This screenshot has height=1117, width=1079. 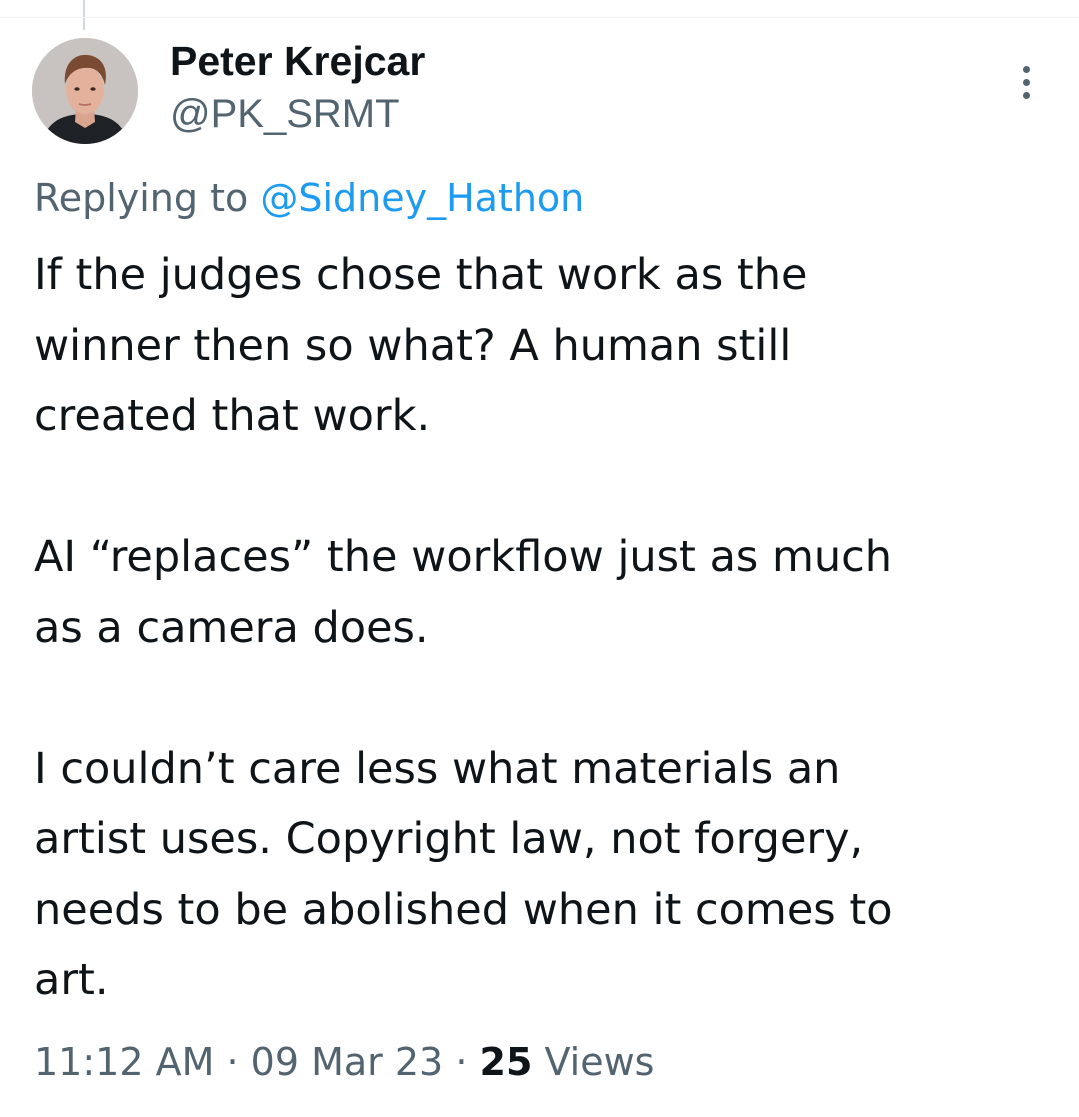 What do you see at coordinates (141, 198) in the screenshot?
I see `reply-context-prefix: Replying to` at bounding box center [141, 198].